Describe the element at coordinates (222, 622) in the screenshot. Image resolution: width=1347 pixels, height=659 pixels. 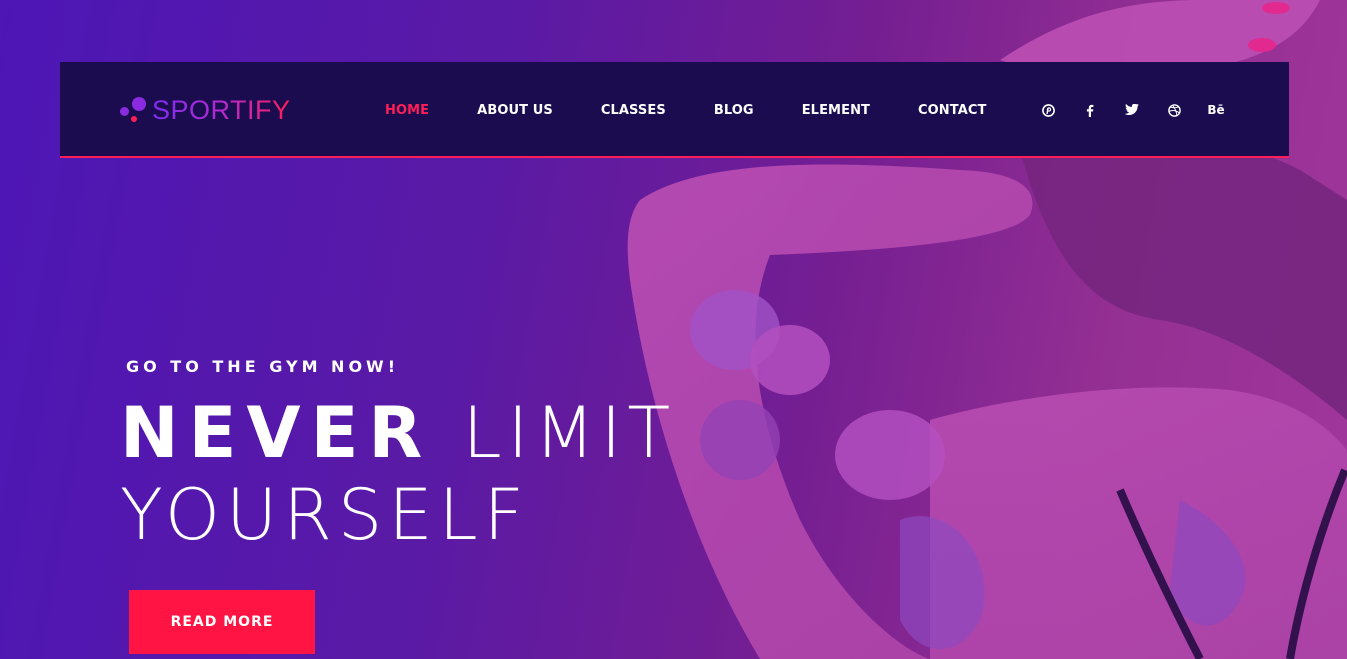
I see `read-more-button: READ MORE` at that location.